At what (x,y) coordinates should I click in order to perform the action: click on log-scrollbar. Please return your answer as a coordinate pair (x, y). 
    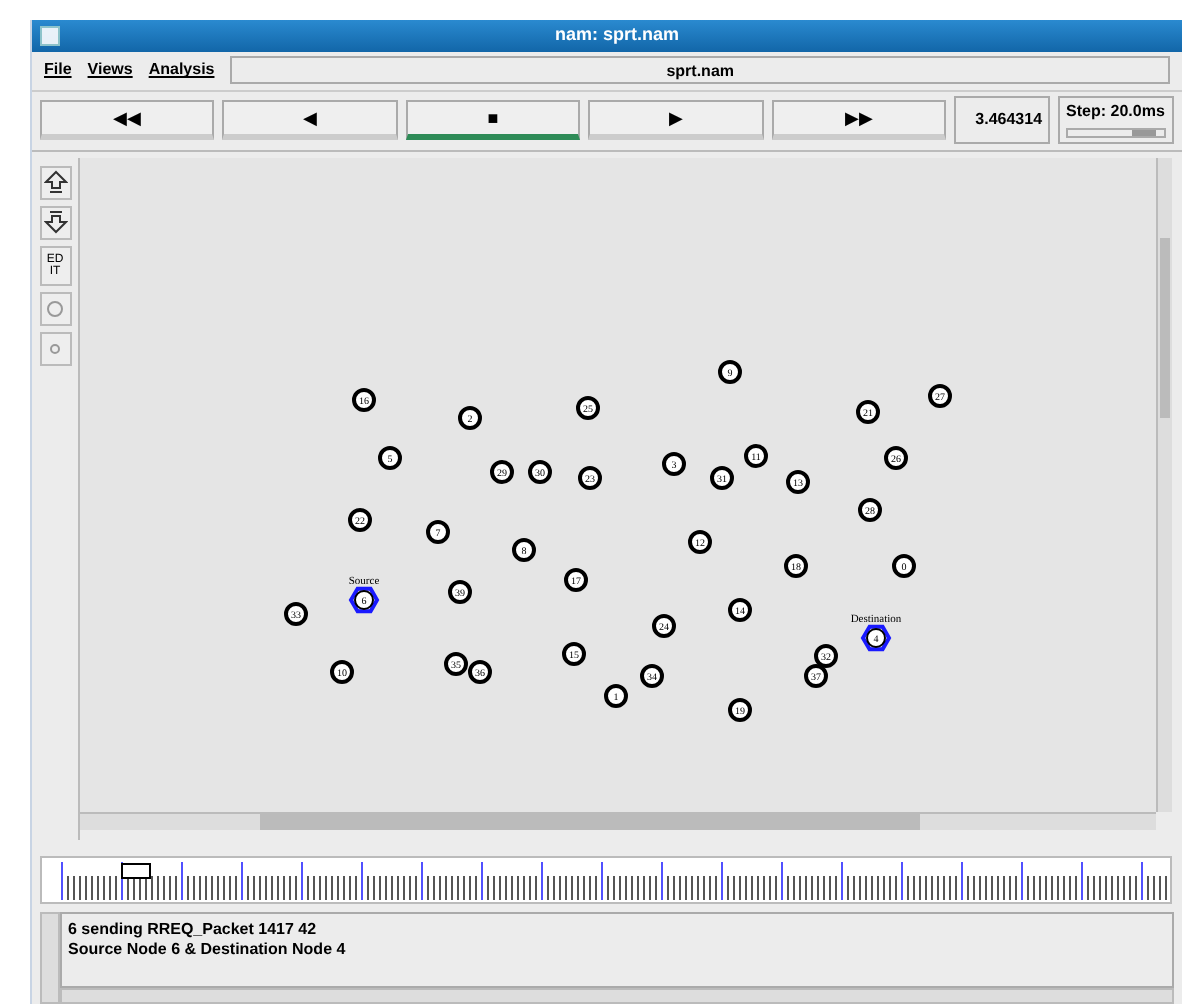
    Looking at the image, I should click on (50, 958).